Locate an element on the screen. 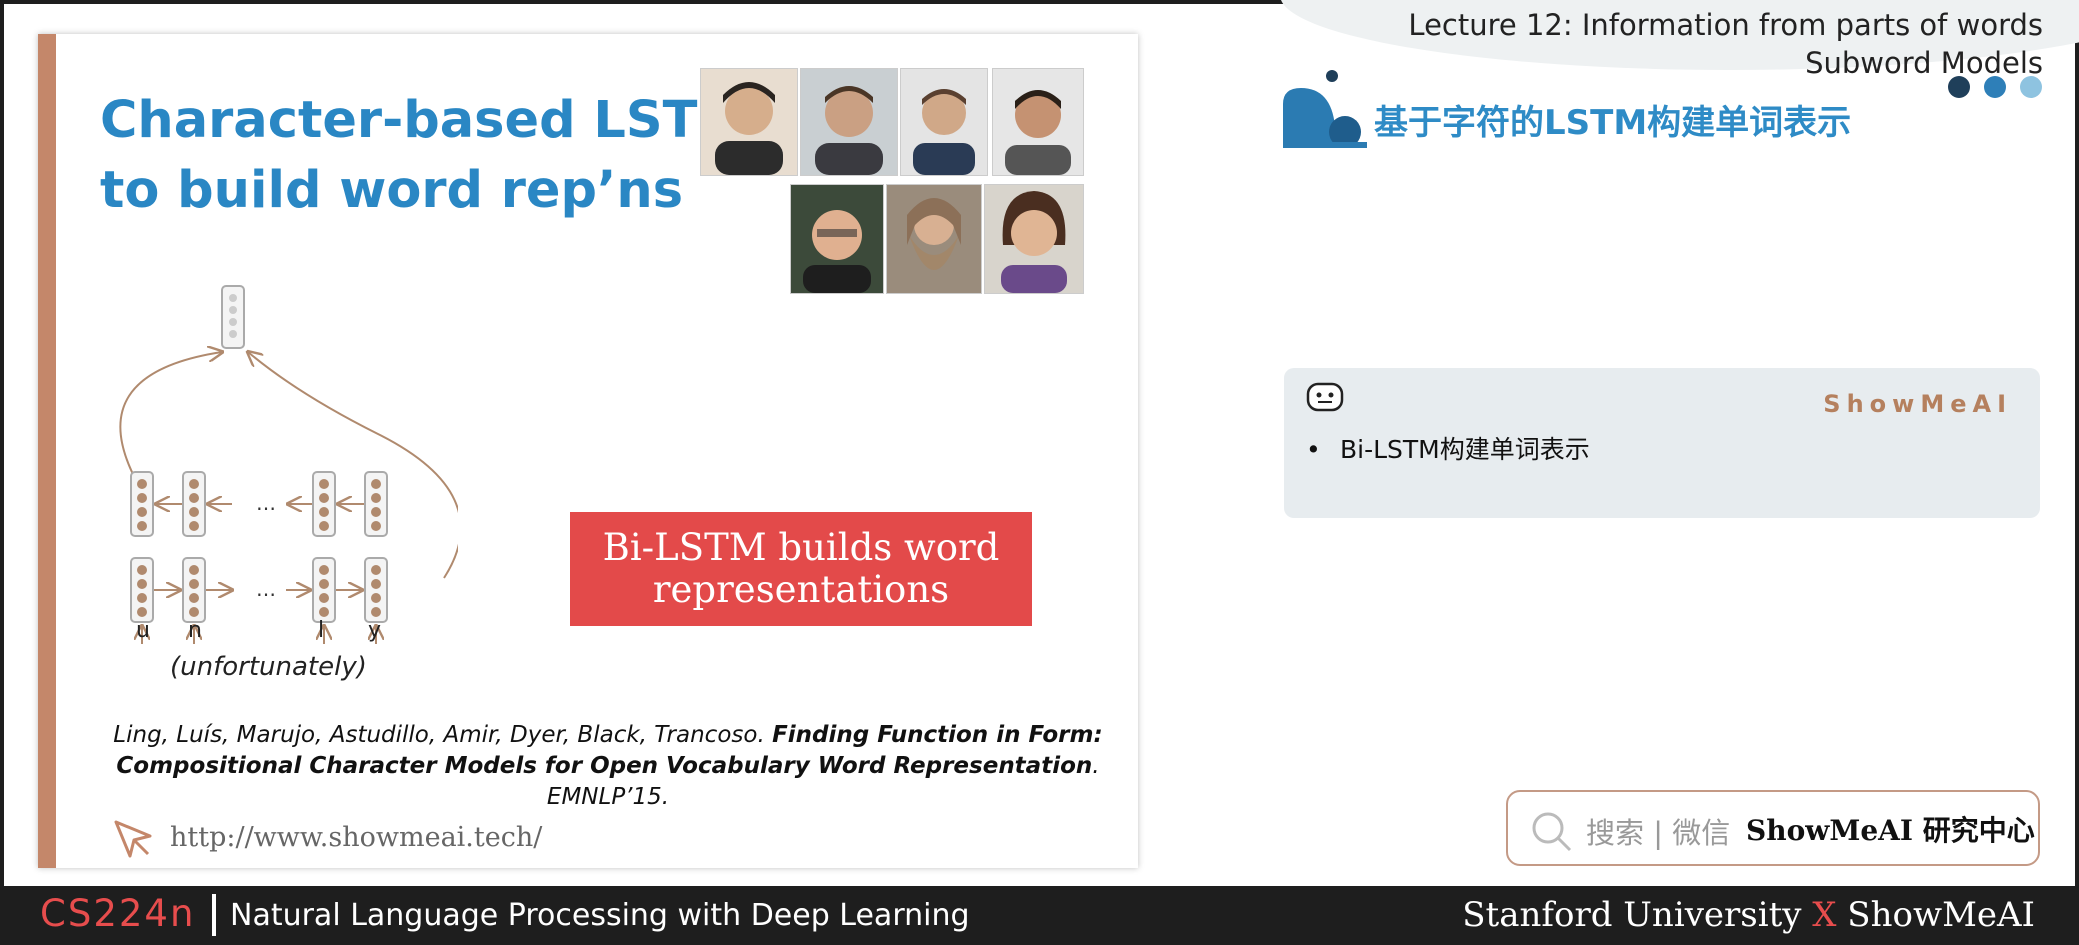 Image resolution: width=2079 pixels, height=945 pixels. footer-separator is located at coordinates (214, 915).